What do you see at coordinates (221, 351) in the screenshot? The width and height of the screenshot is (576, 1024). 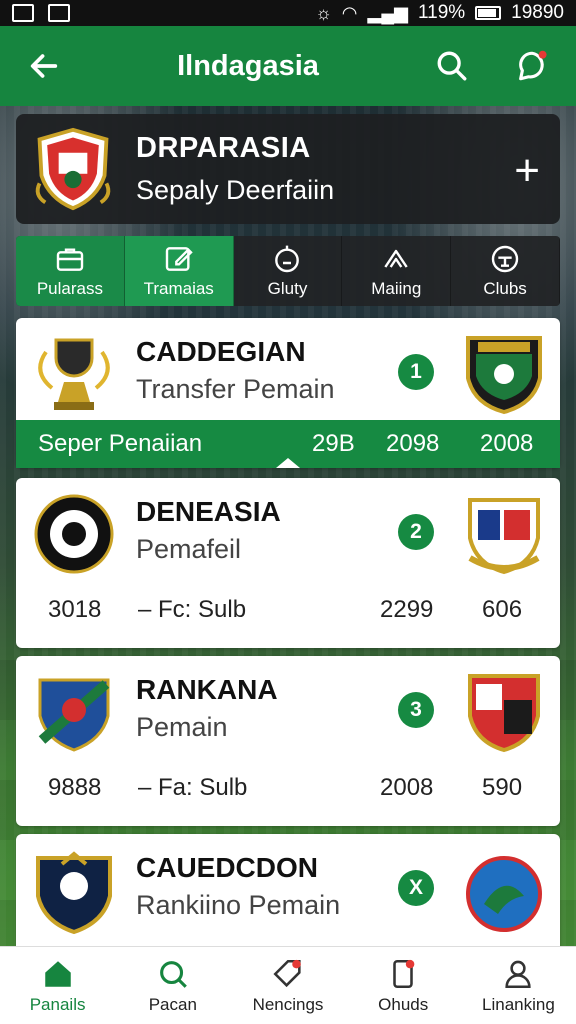 I see `club-name: CADDEGIAN` at bounding box center [221, 351].